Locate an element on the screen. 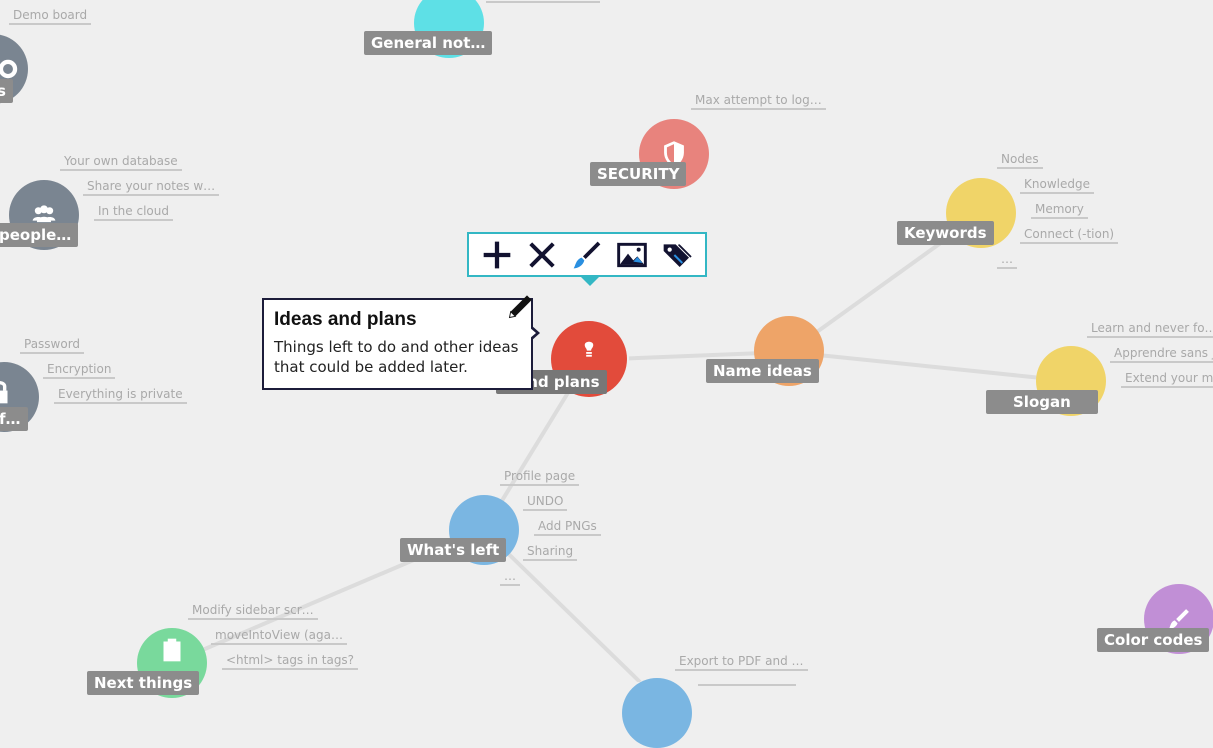 The height and width of the screenshot is (748, 1213). tag-item: Password is located at coordinates (52, 345).